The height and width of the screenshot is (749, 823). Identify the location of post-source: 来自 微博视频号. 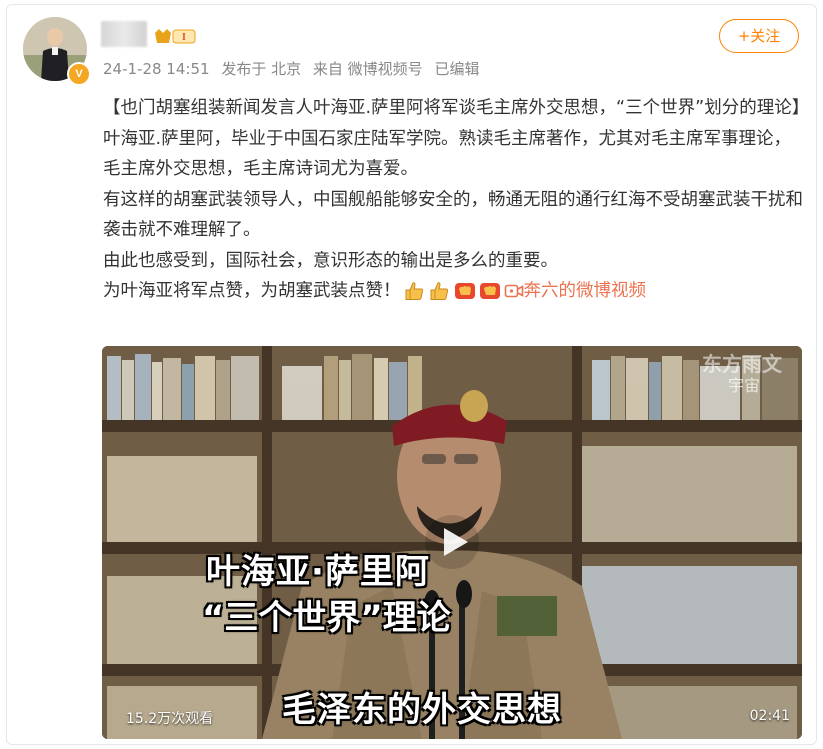
(368, 69).